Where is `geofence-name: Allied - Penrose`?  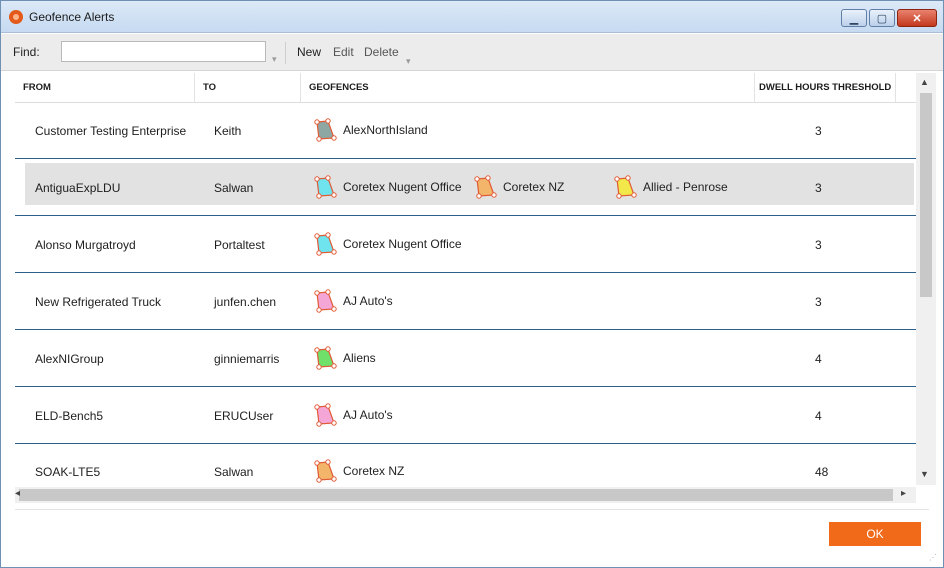
geofence-name: Allied - Penrose is located at coordinates (685, 187).